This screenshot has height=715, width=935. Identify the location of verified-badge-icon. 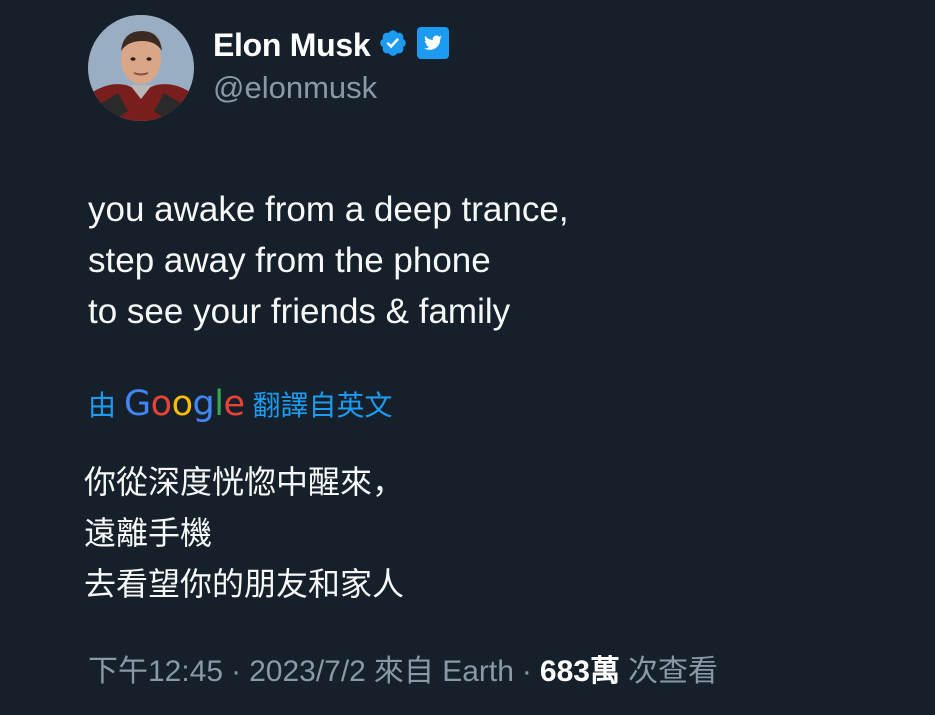
(393, 45).